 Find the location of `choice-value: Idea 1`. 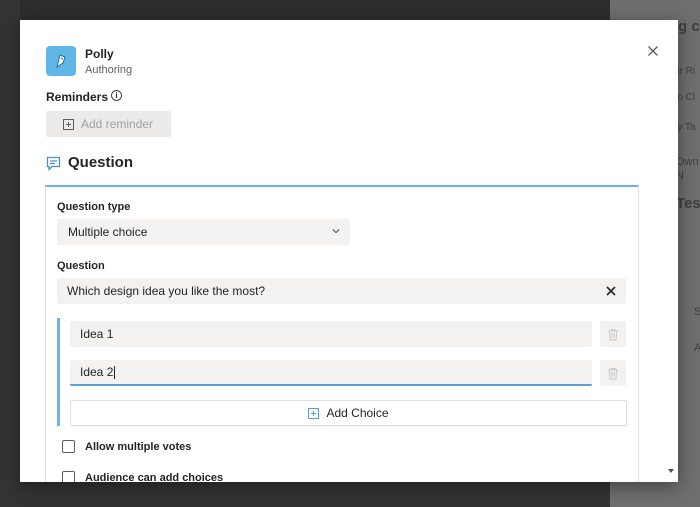

choice-value: Idea 1 is located at coordinates (97, 334).